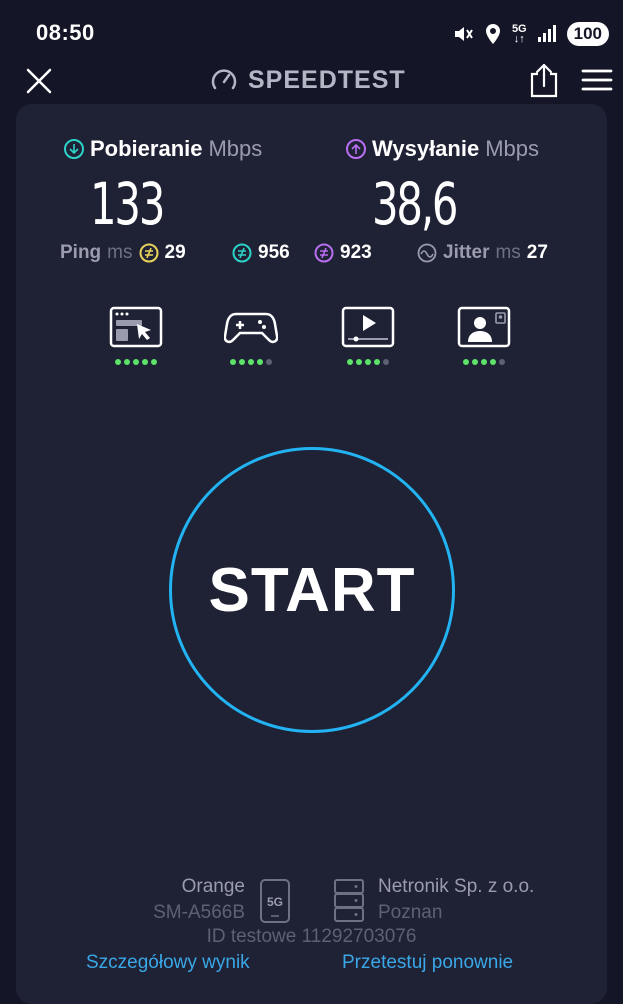  I want to click on ping-upload-value: 923, so click(356, 252).